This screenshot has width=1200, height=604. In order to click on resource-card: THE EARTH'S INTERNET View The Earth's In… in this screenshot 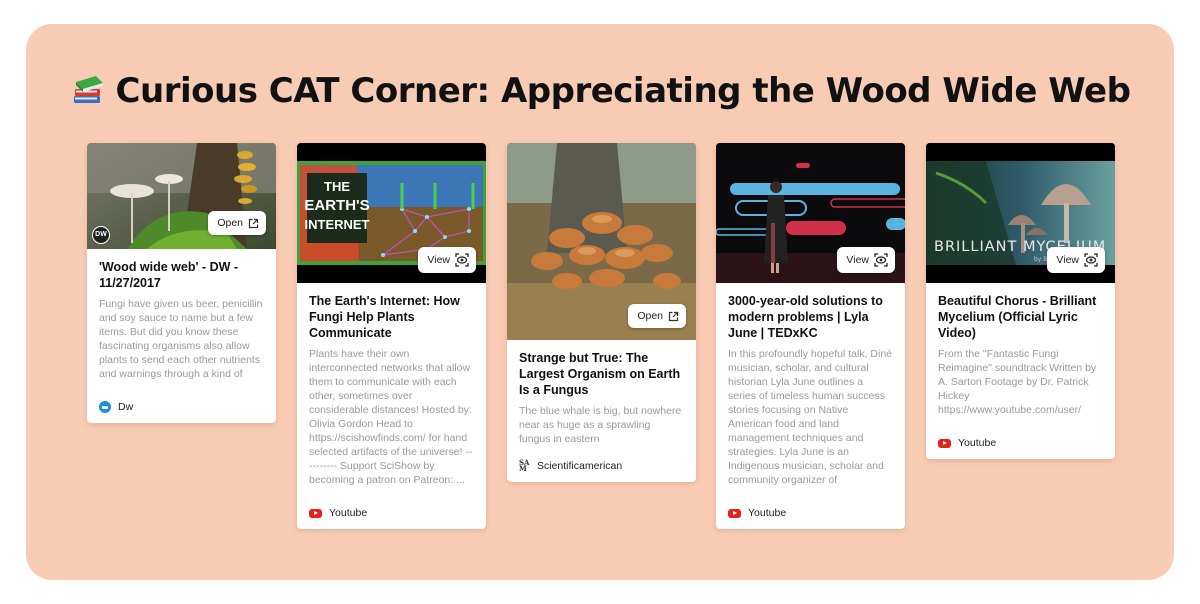, I will do `click(391, 336)`.